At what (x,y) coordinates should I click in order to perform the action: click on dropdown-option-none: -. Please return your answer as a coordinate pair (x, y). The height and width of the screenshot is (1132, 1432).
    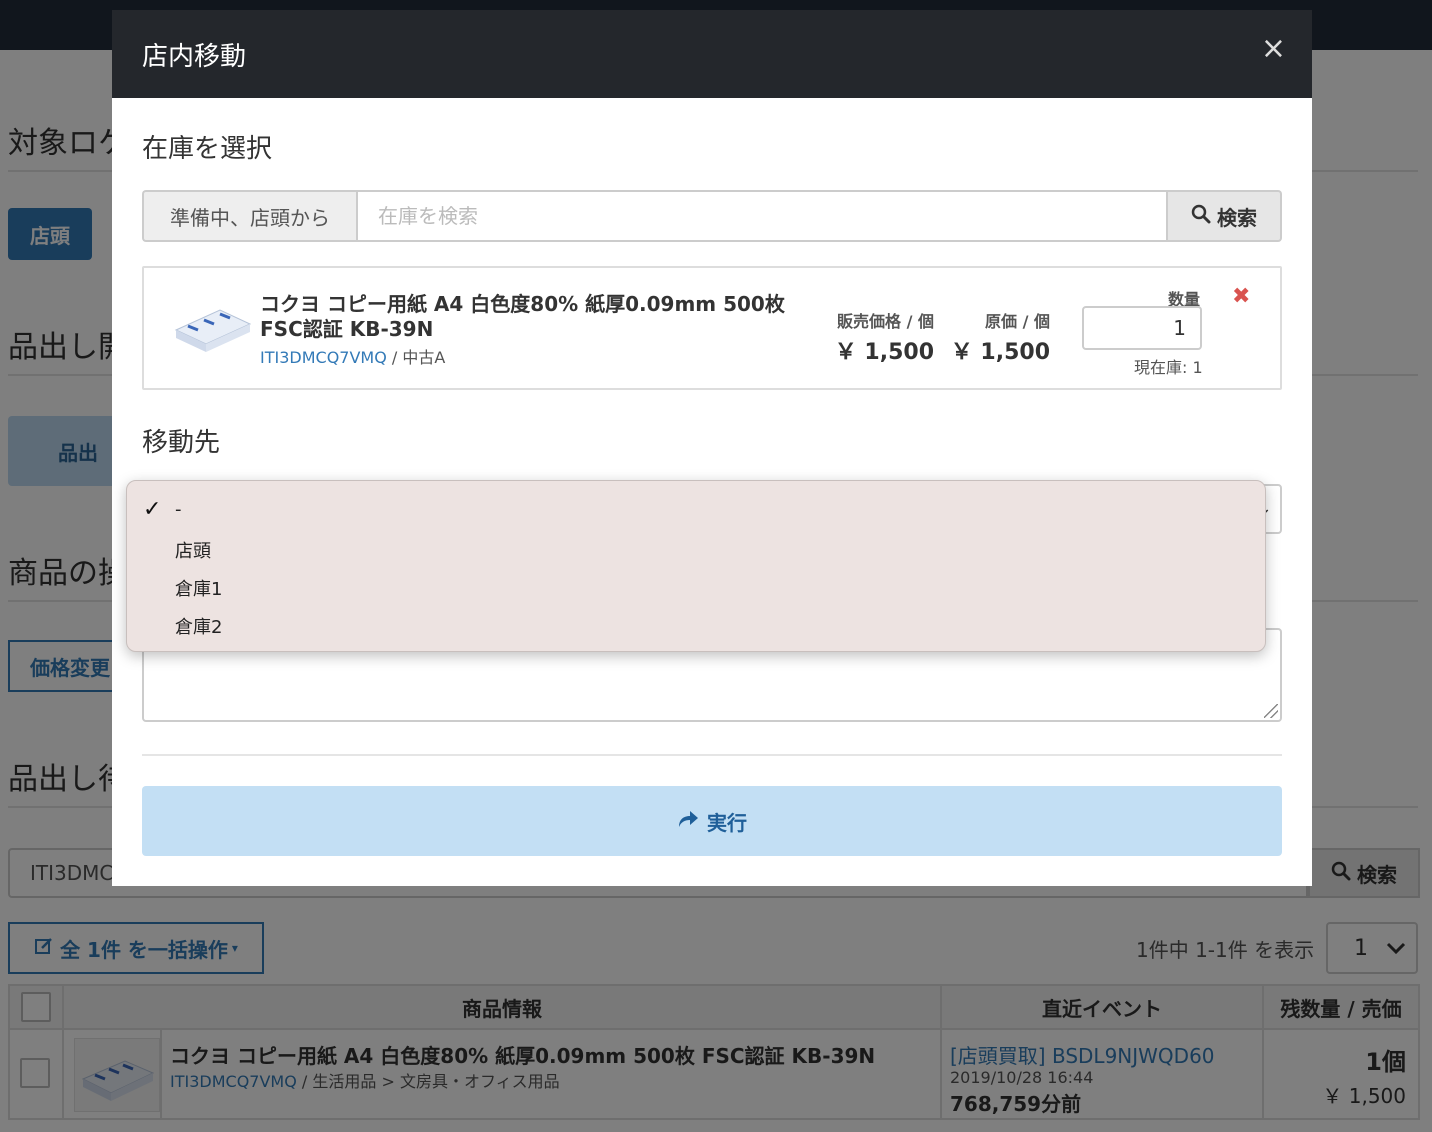
    Looking at the image, I should click on (178, 509).